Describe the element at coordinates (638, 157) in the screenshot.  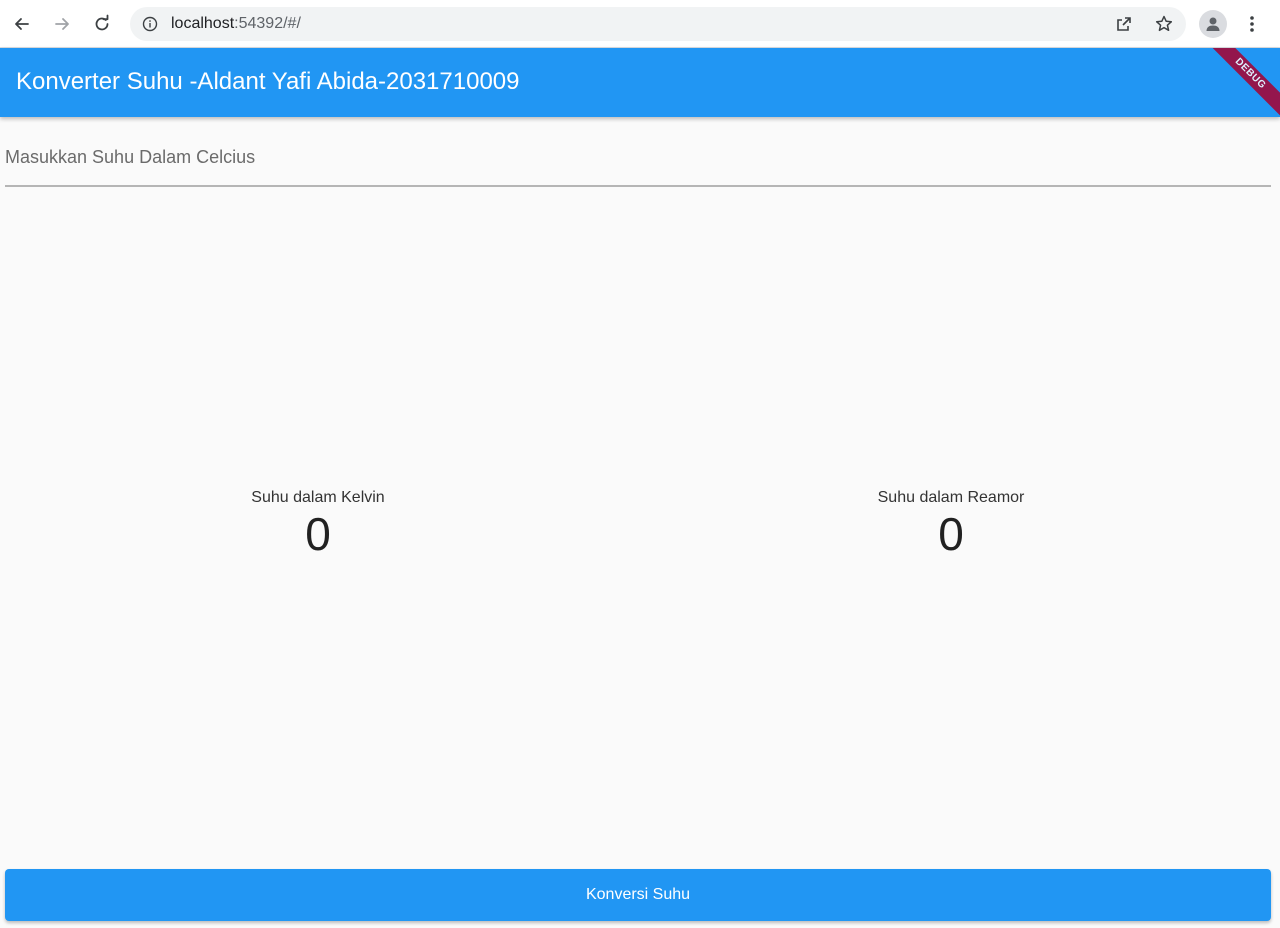
I see `celsius-input` at that location.